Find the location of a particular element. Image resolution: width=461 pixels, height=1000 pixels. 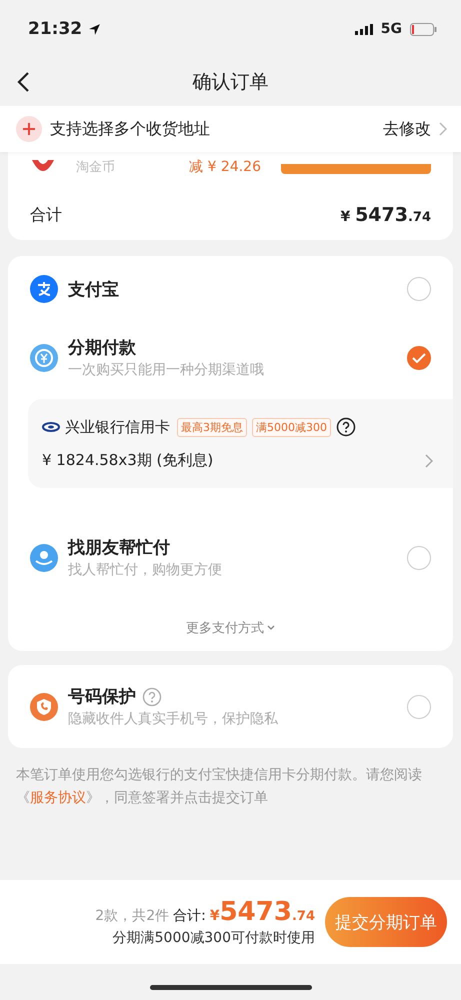

payment-title: 分期付款 is located at coordinates (102, 348).